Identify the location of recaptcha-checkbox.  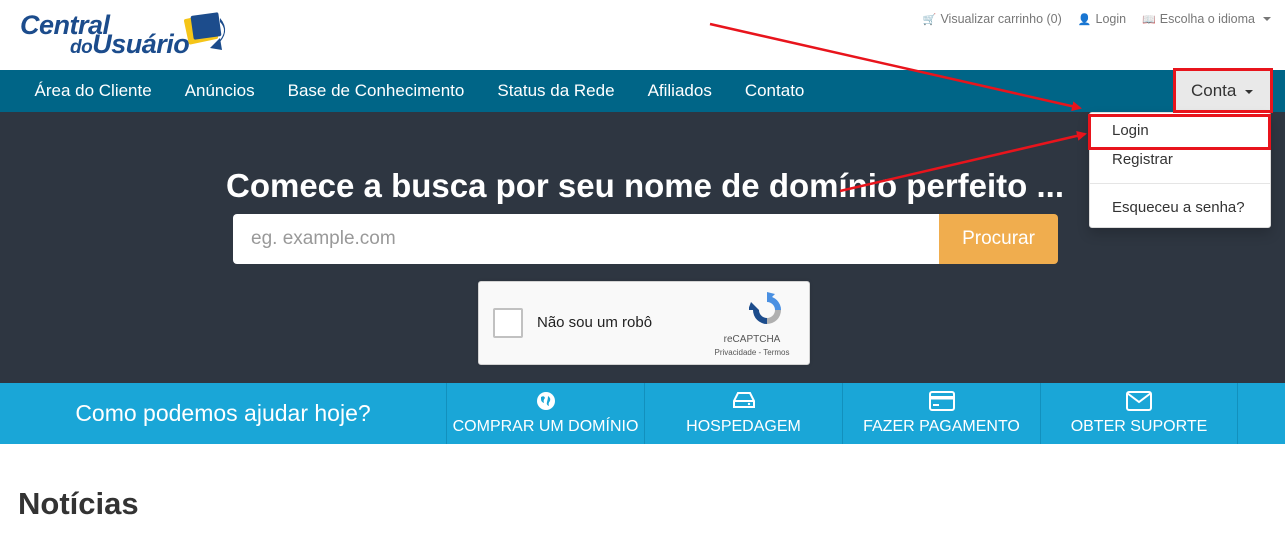
(508, 323).